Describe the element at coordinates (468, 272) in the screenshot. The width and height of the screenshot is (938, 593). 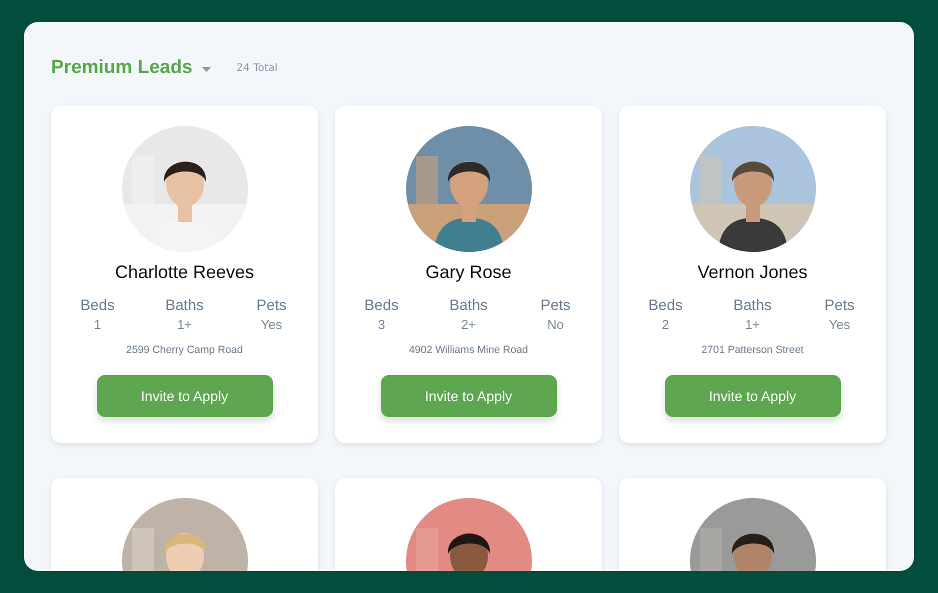
I see `lead-name: Gary Rose` at that location.